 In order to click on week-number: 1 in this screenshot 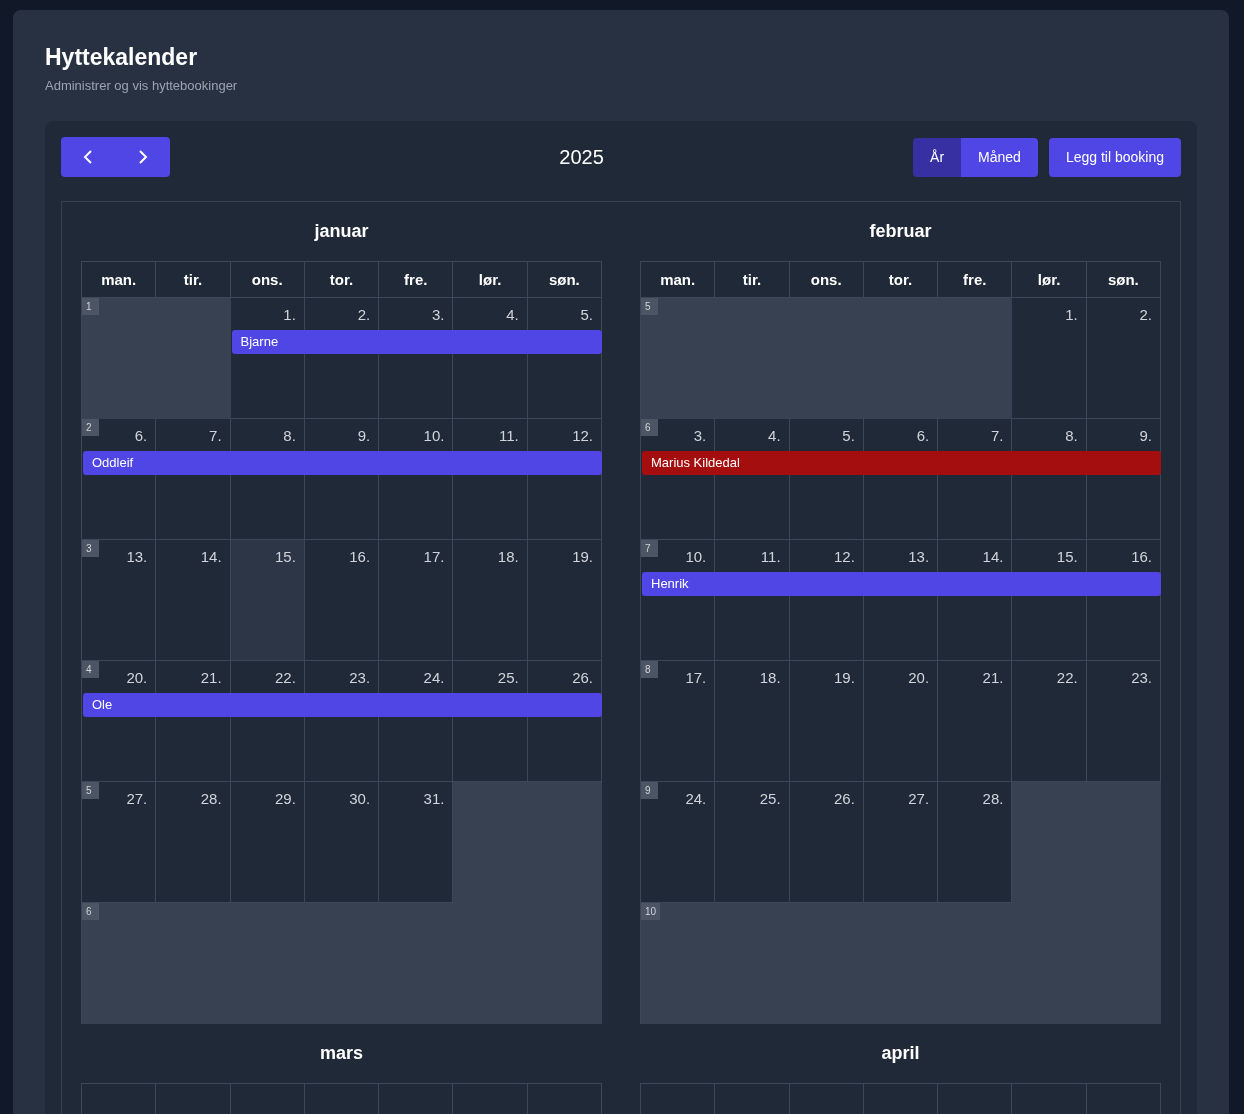, I will do `click(90, 307)`.